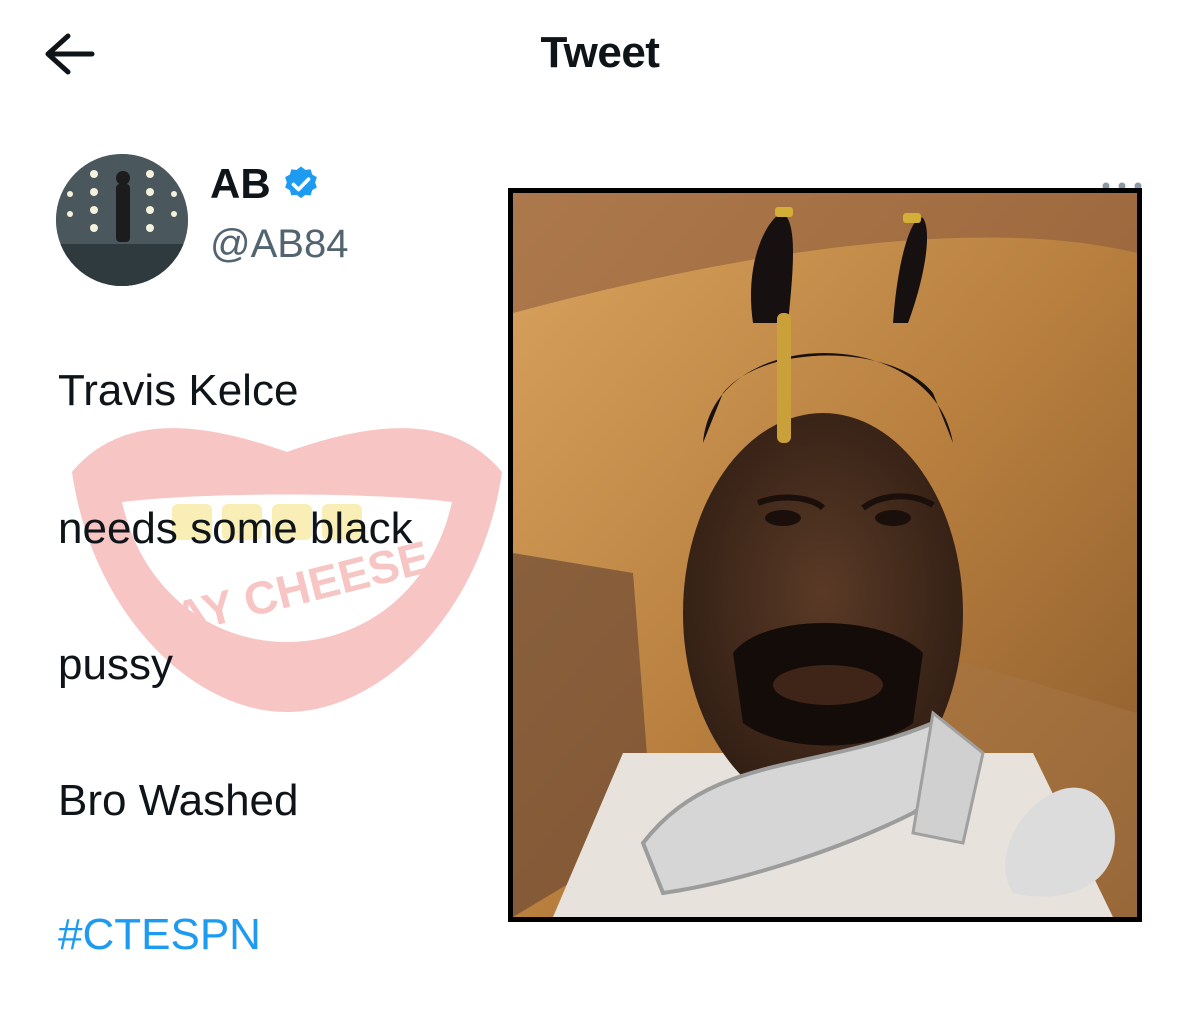 The height and width of the screenshot is (1024, 1200). Describe the element at coordinates (300, 182) in the screenshot. I see `verified-badge-icon` at that location.